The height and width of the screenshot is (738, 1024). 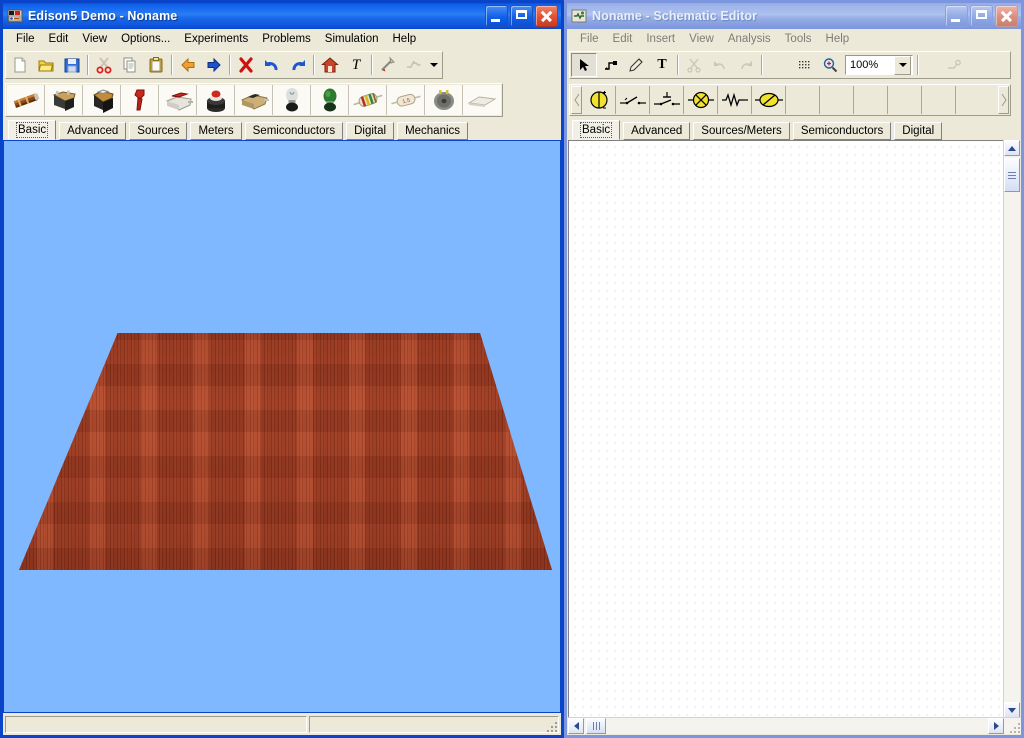 I want to click on menu-item-problems: Problems, so click(x=286, y=39).